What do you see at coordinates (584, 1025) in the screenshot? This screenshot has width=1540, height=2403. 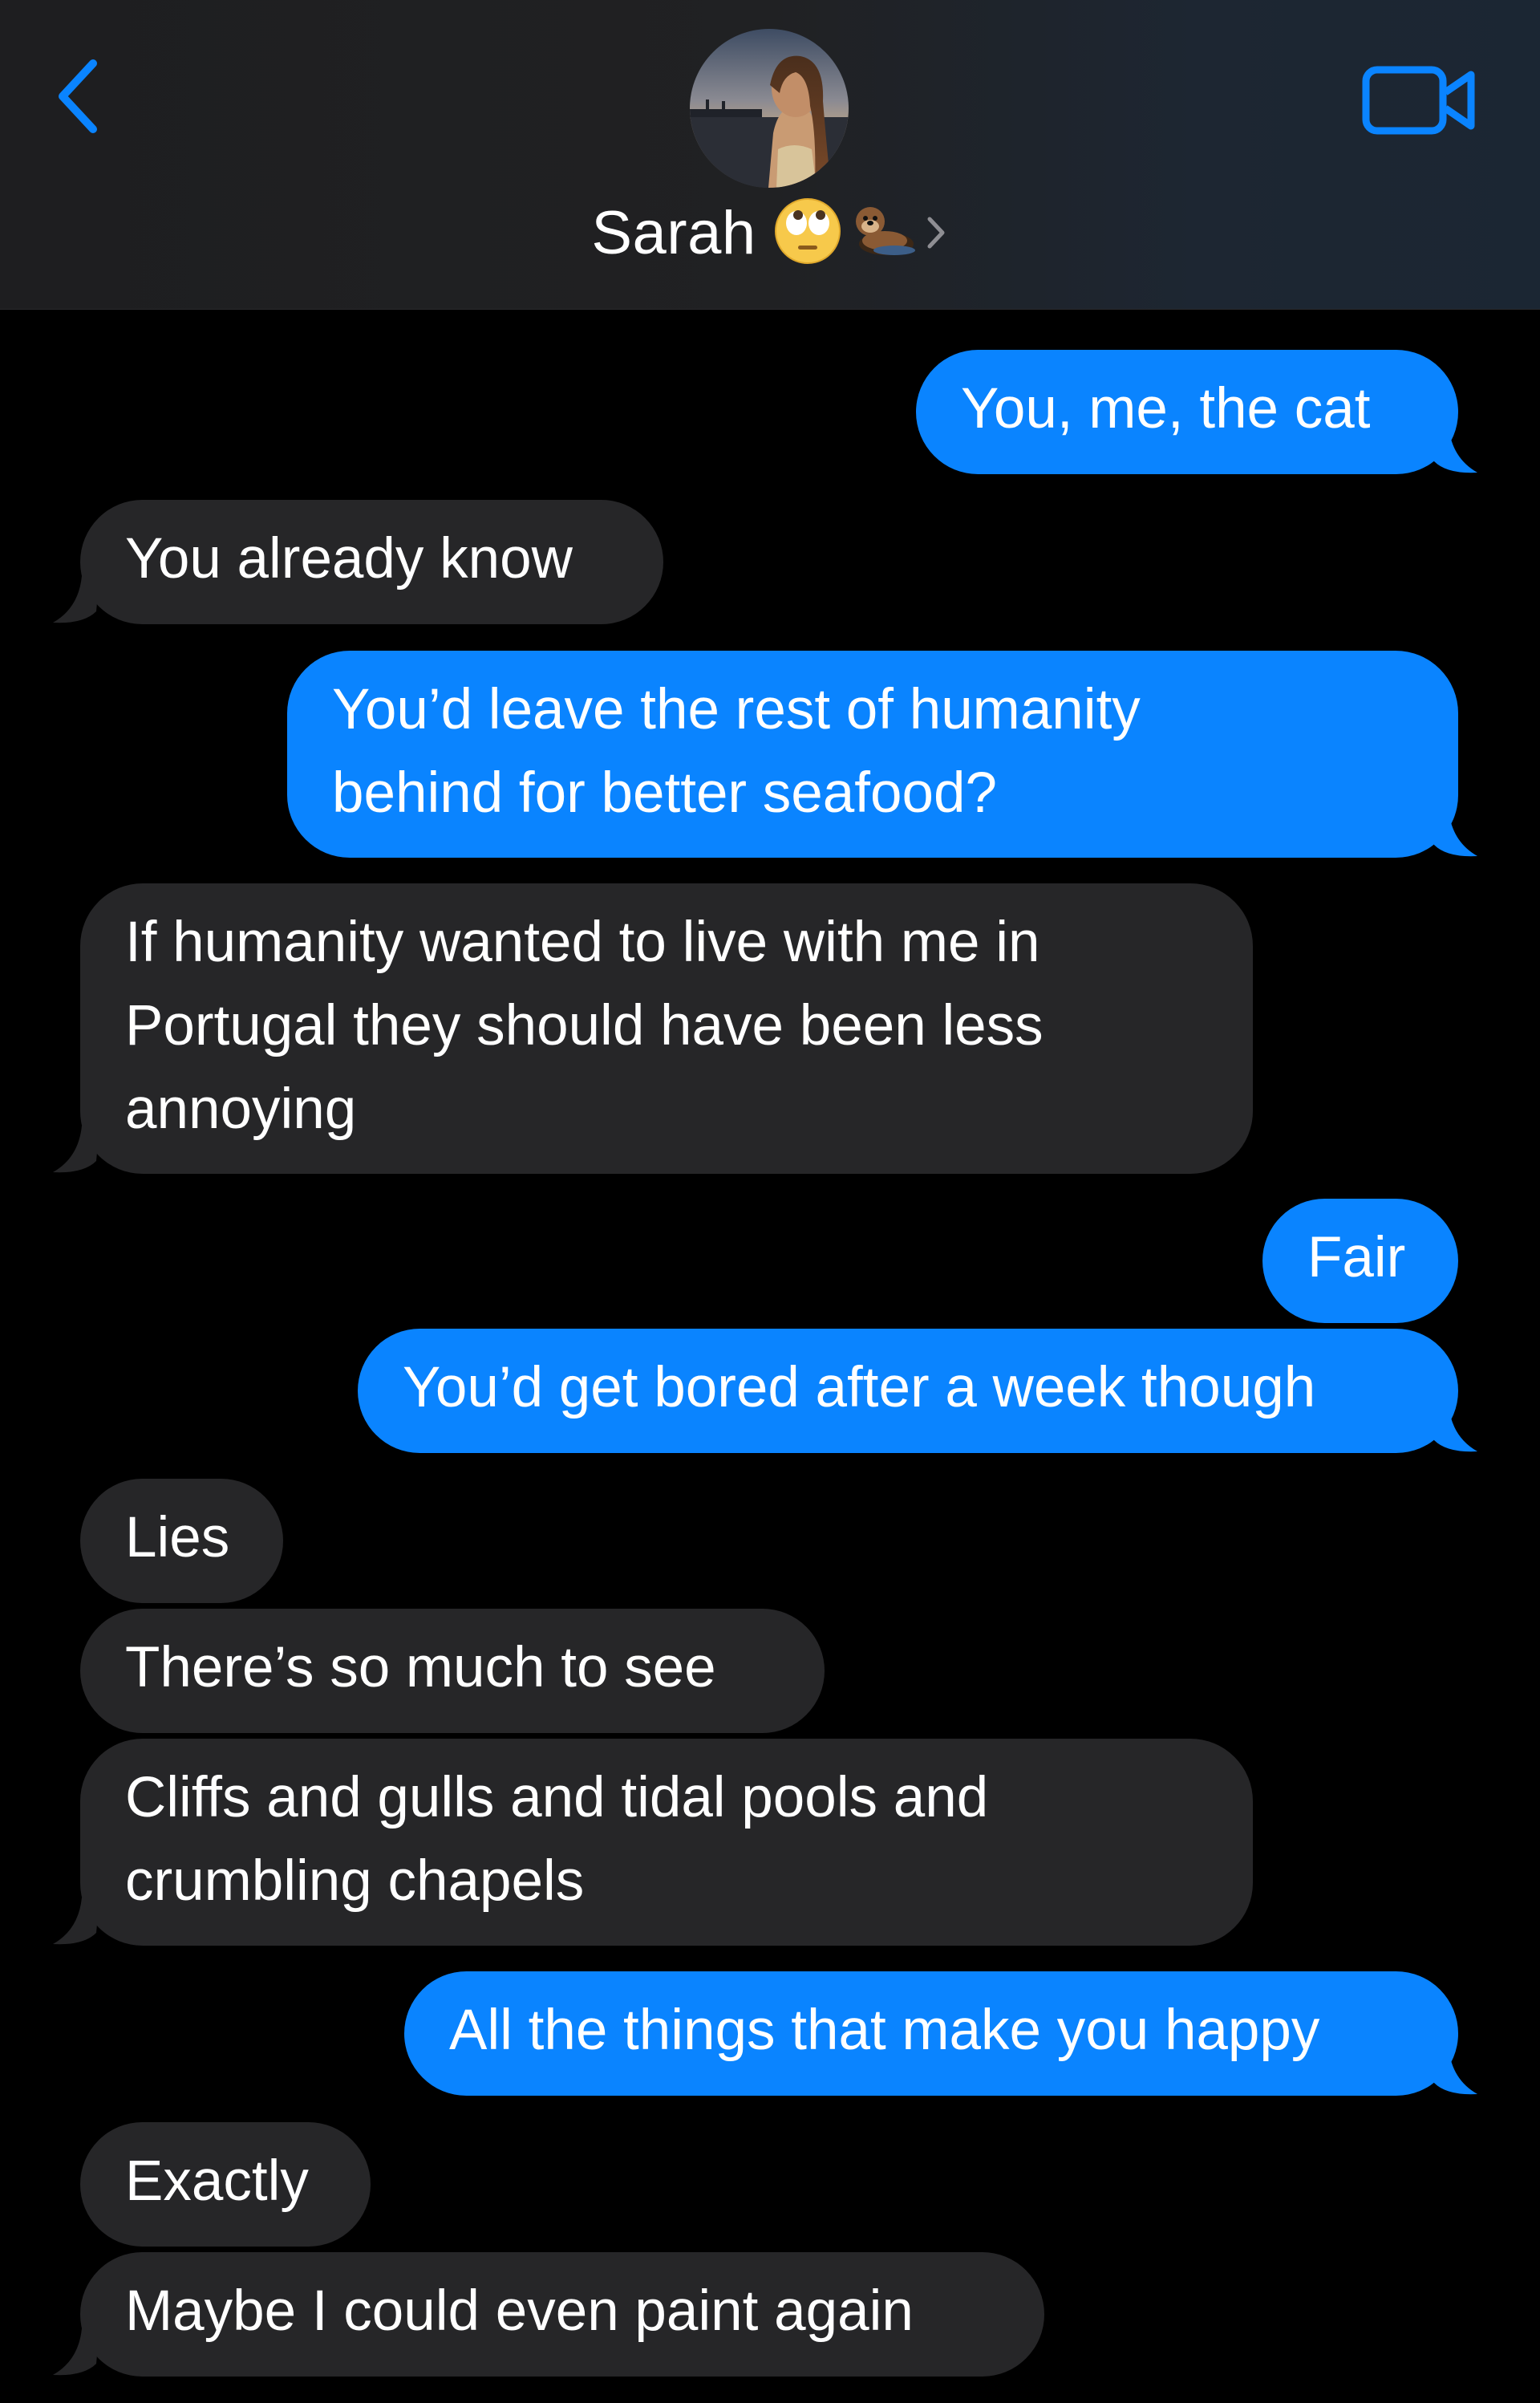 I see `message-text: Portugal they should have been less` at bounding box center [584, 1025].